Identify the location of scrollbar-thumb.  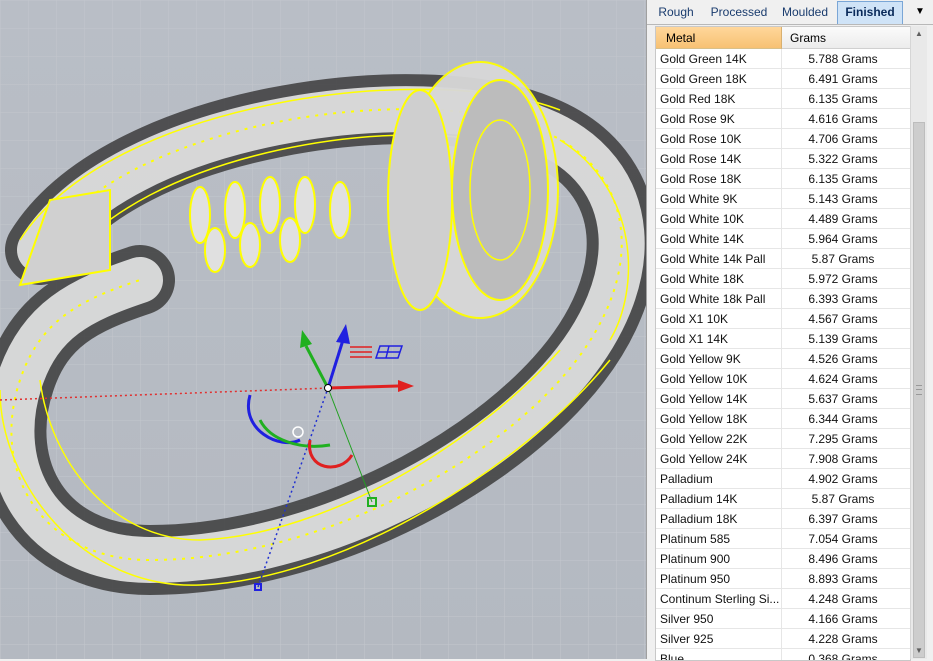
(919, 390).